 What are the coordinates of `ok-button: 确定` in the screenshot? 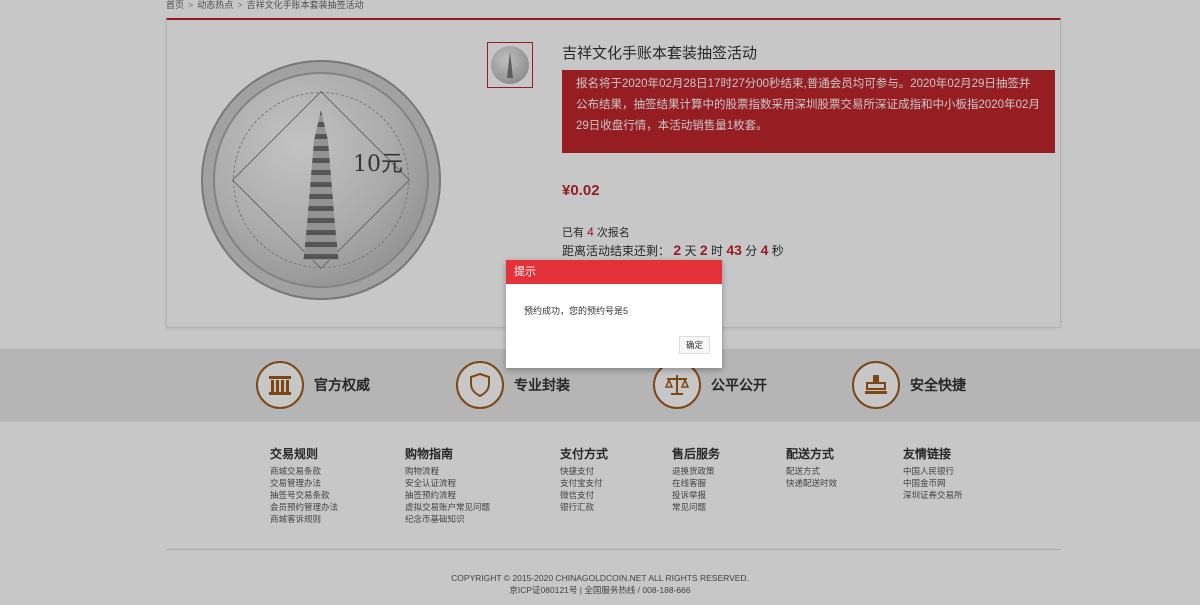 It's located at (694, 345).